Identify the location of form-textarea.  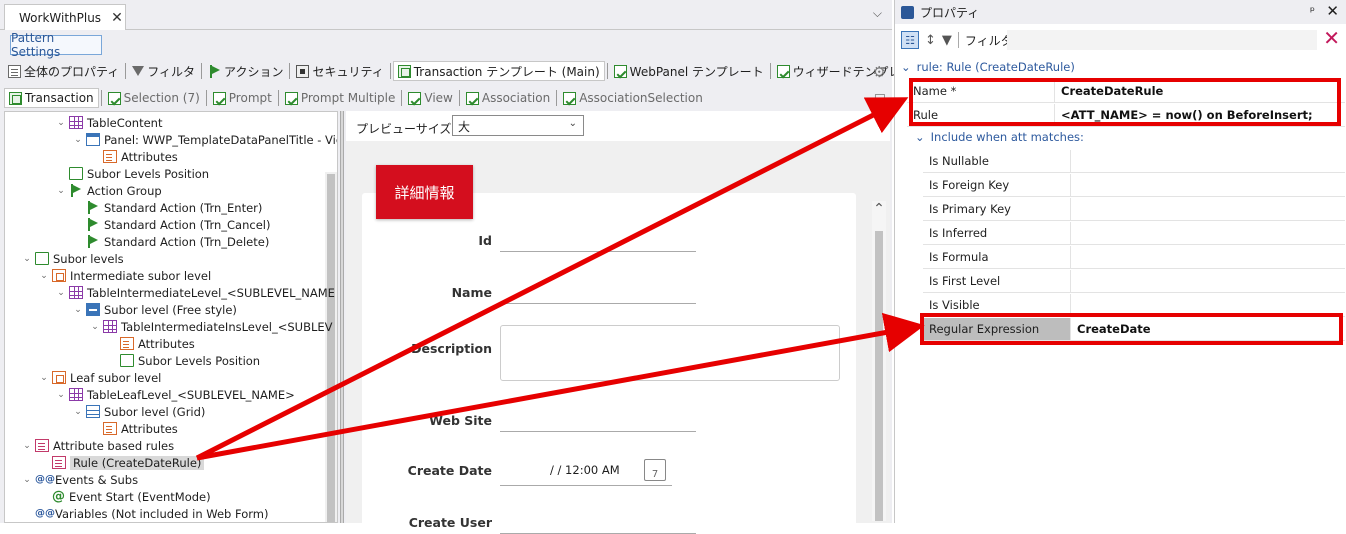
(670, 353).